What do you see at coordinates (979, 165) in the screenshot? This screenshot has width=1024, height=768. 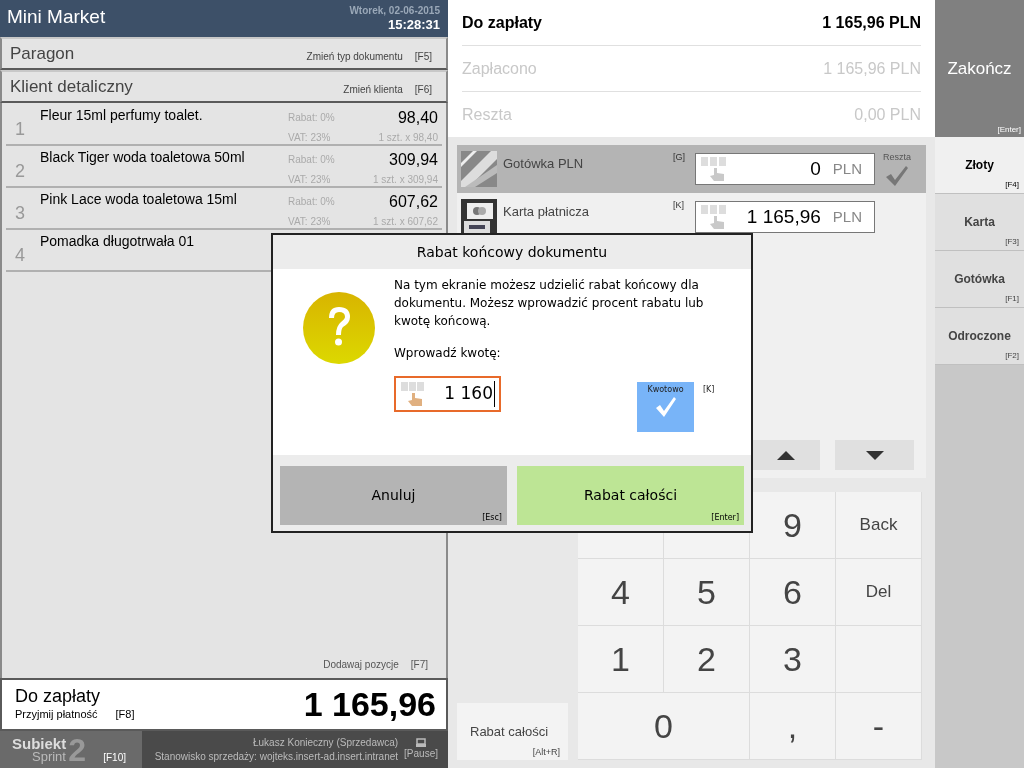 I see `payment-method-tab: Złoty [F4]` at bounding box center [979, 165].